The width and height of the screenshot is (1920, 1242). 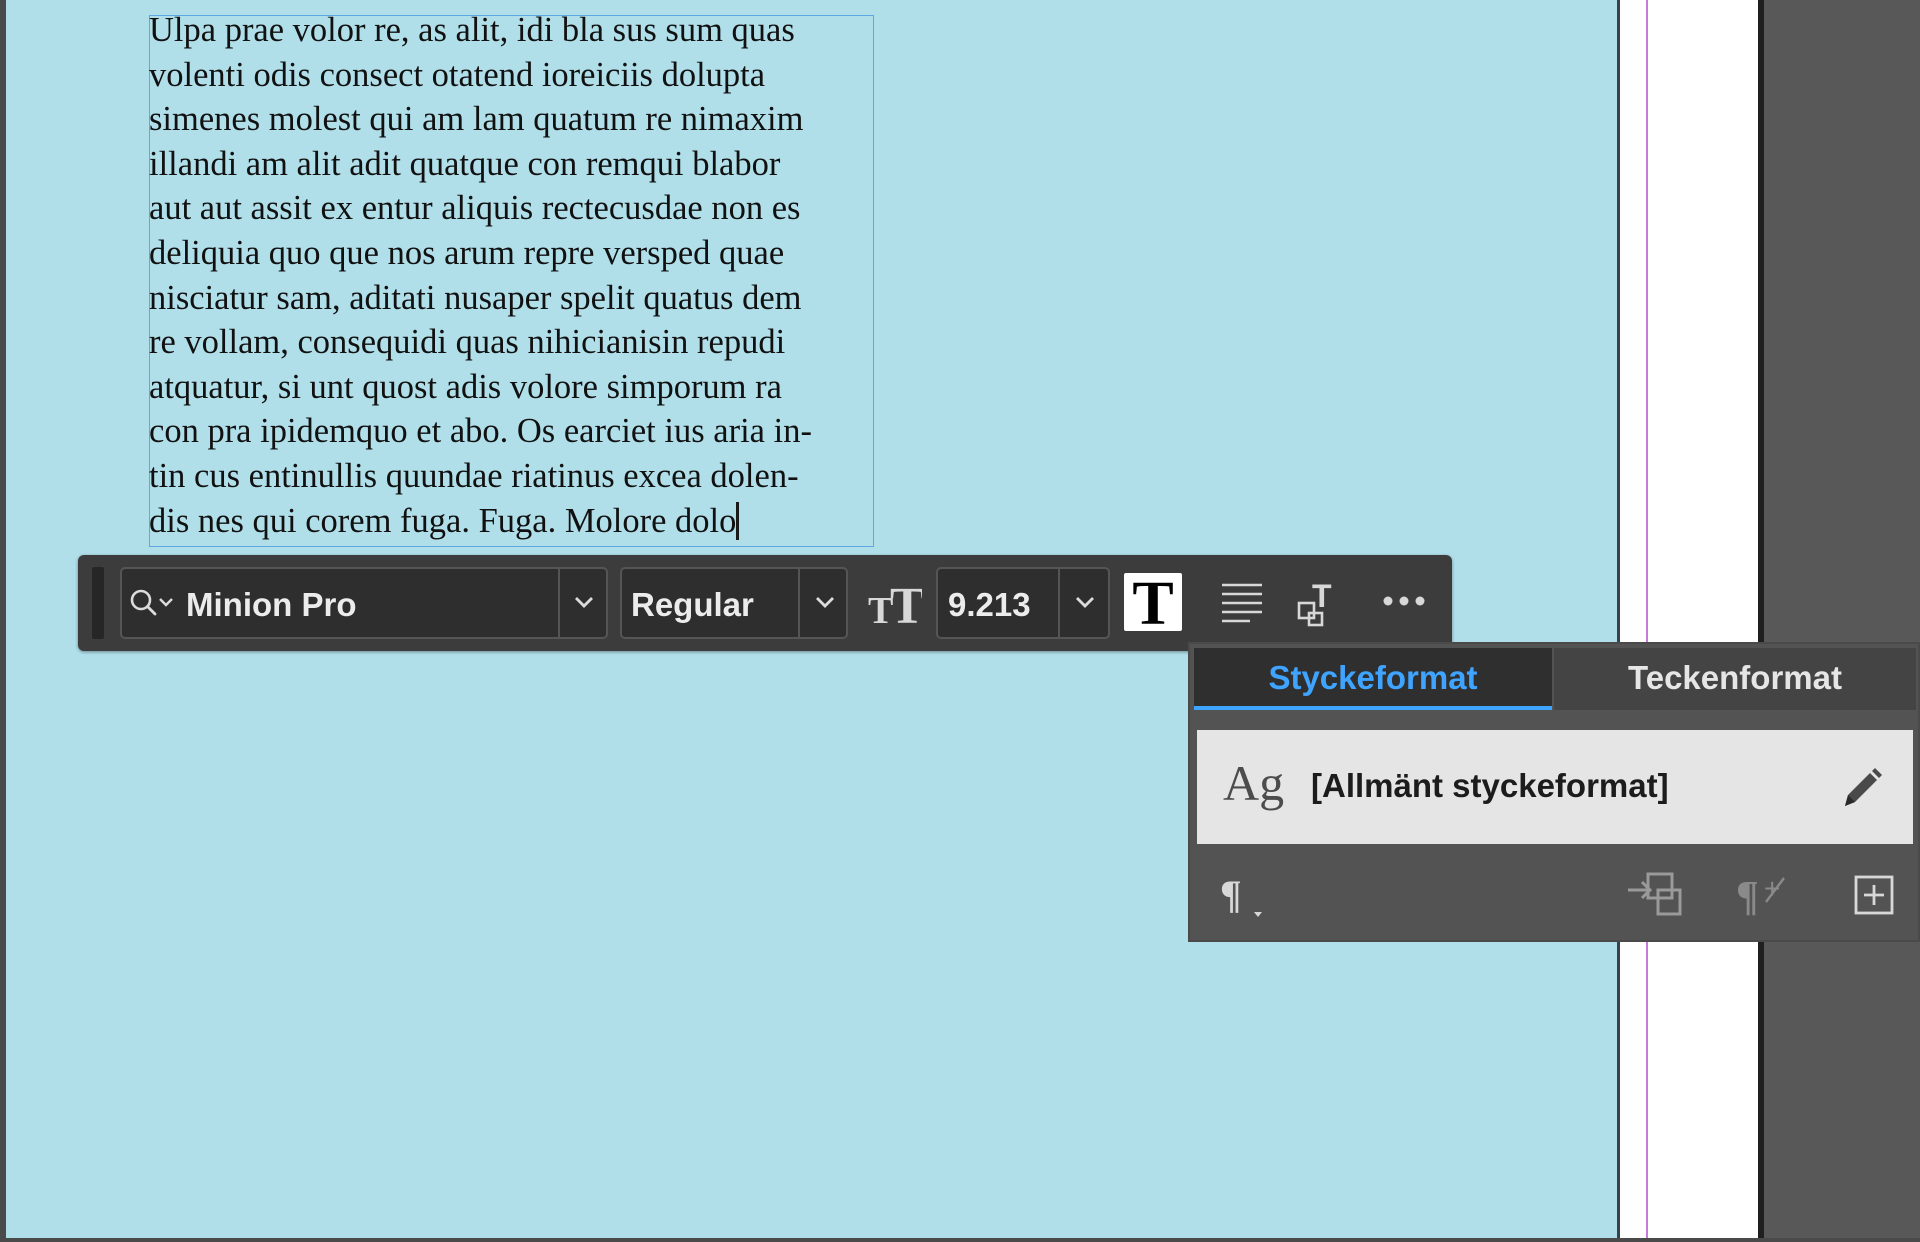 I want to click on character-formatting-icon: T, so click(x=1152, y=604).